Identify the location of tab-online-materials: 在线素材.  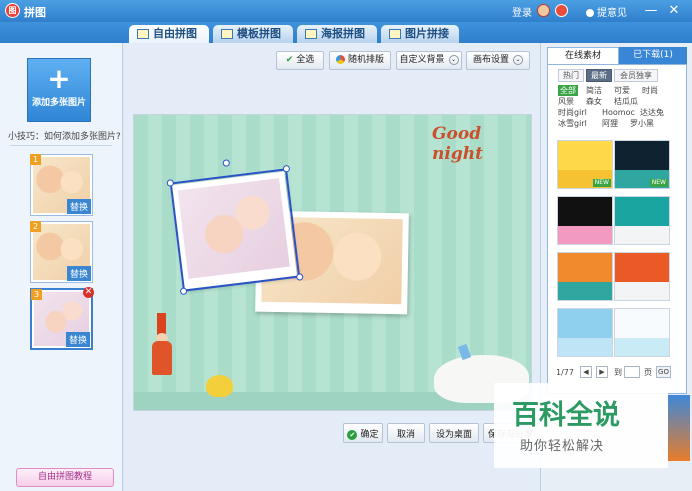
(583, 55).